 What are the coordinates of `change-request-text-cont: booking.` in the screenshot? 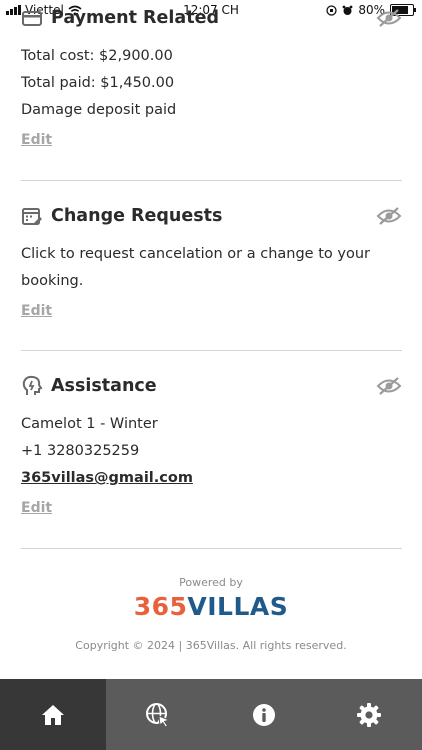 It's located at (52, 281).